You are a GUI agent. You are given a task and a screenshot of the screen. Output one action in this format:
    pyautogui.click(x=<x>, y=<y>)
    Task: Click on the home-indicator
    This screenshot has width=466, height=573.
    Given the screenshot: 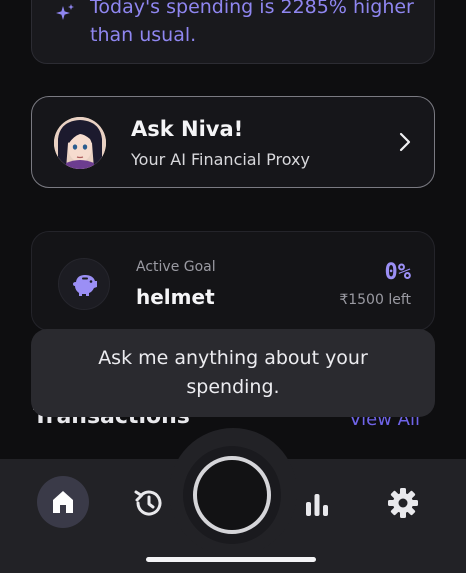 What is the action you would take?
    pyautogui.click(x=231, y=559)
    